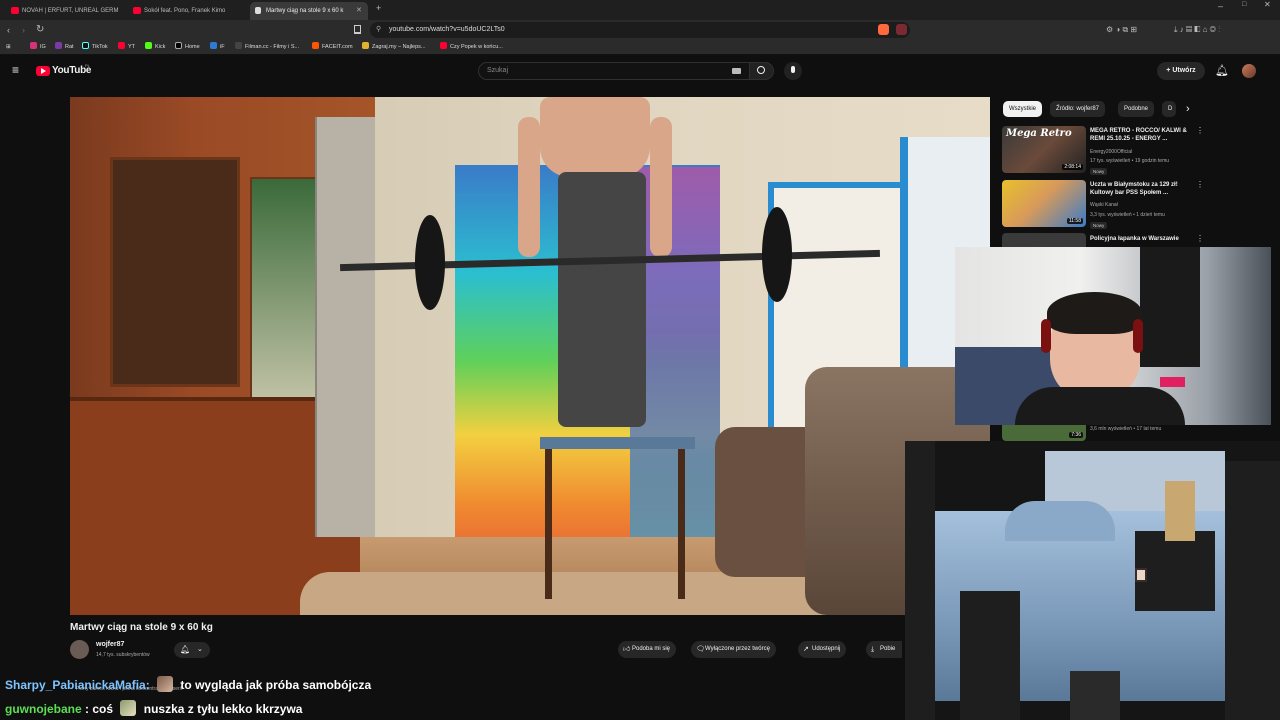 This screenshot has width=1280, height=720. Describe the element at coordinates (123, 655) in the screenshot. I see `subscriber-count: 14,7 tys. subskrybentów` at that location.